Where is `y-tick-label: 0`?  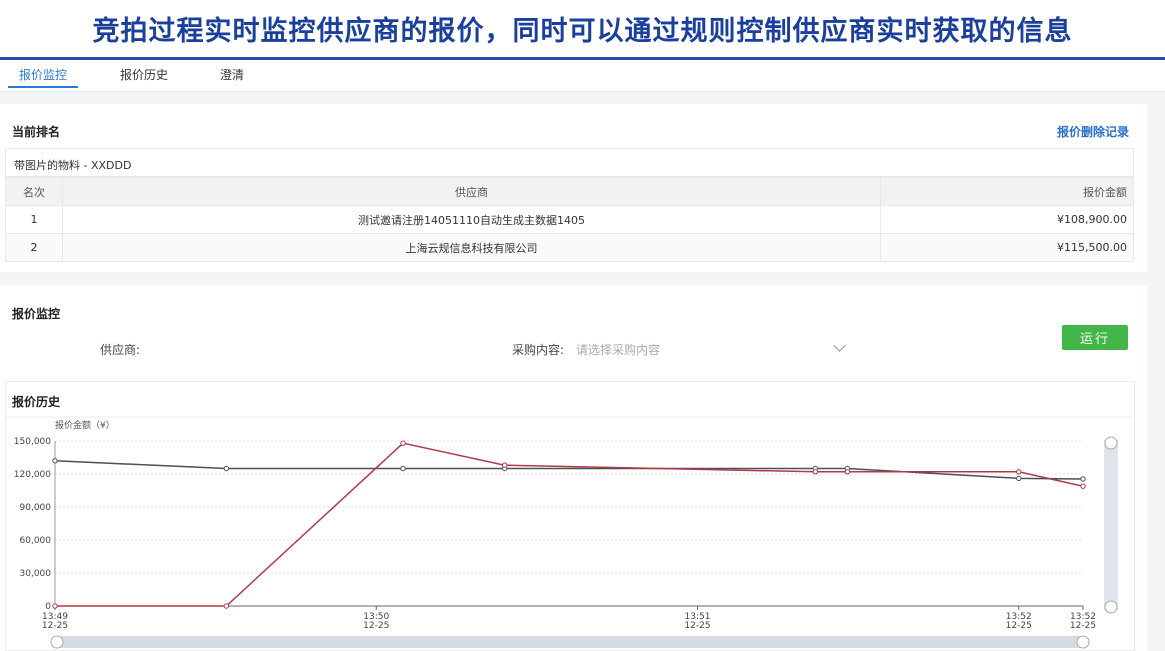 y-tick-label: 0 is located at coordinates (48, 607).